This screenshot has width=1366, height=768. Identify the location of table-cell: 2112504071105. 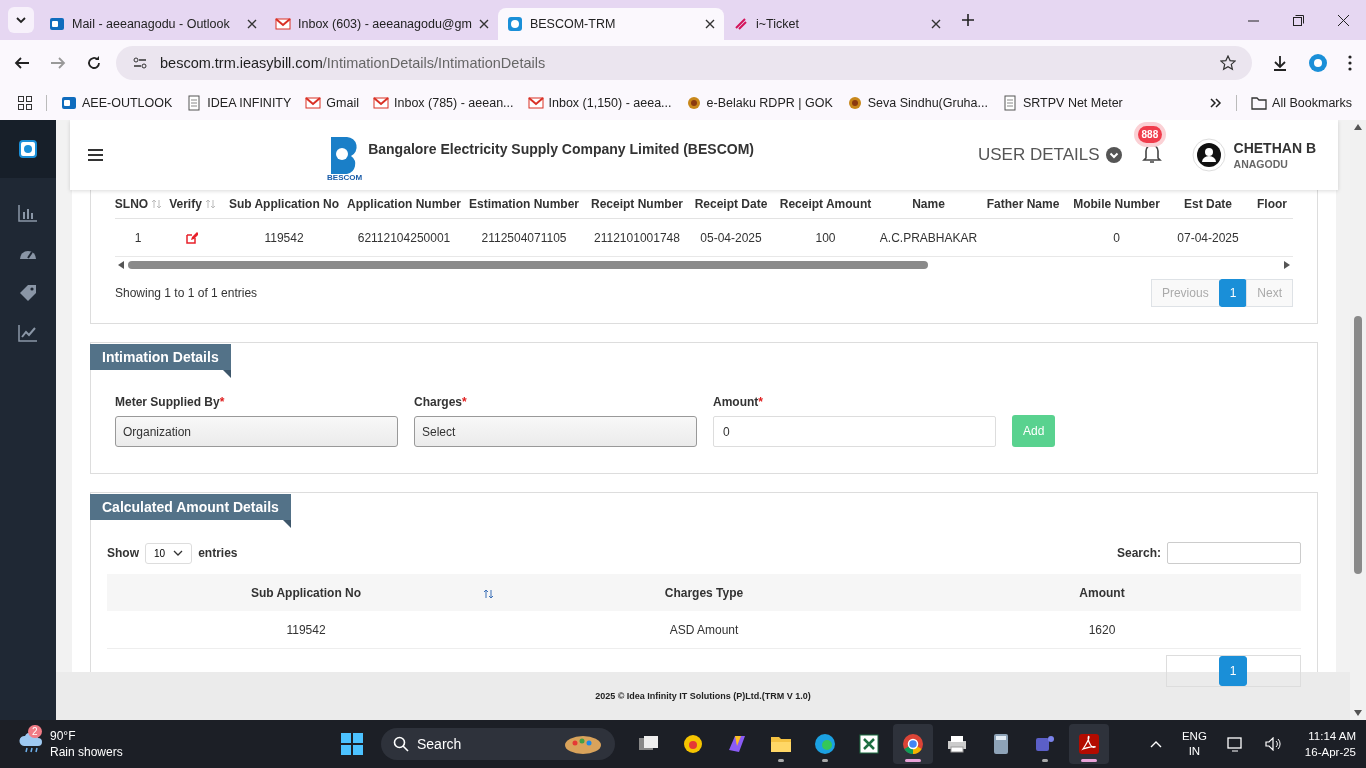
(524, 237).